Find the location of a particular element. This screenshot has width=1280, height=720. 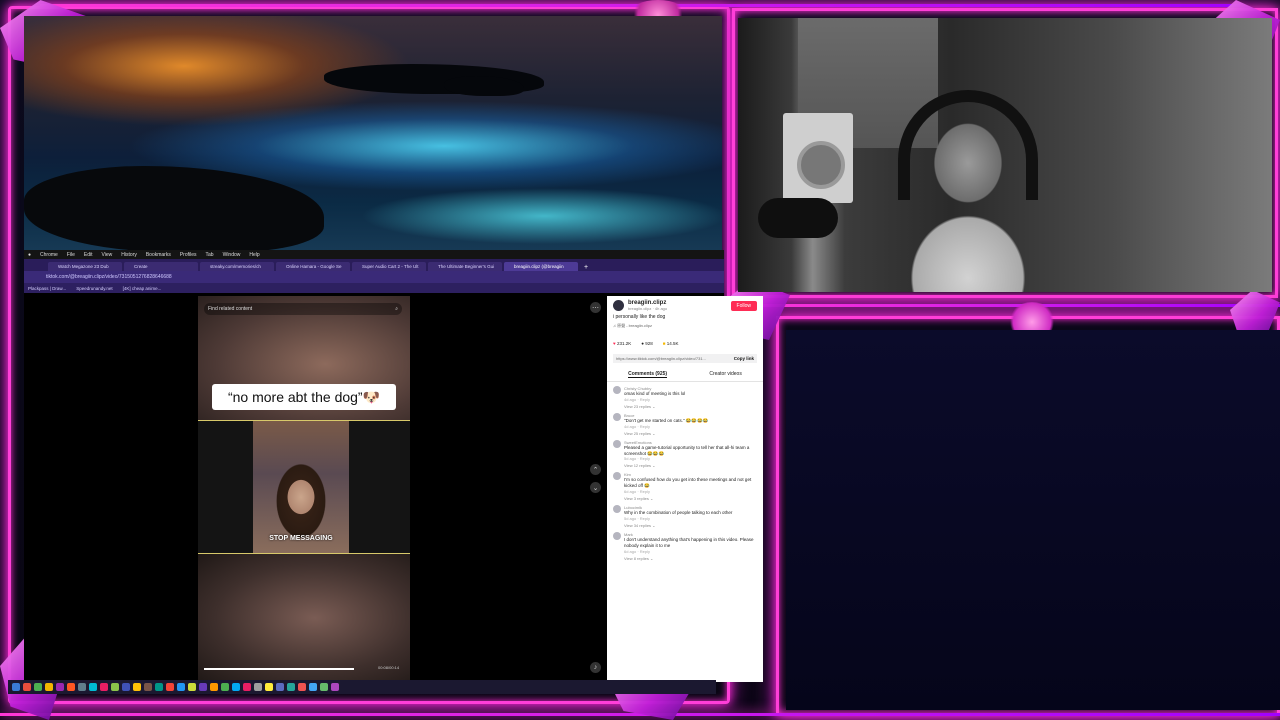

comment-icon: ● is located at coordinates (642, 343).